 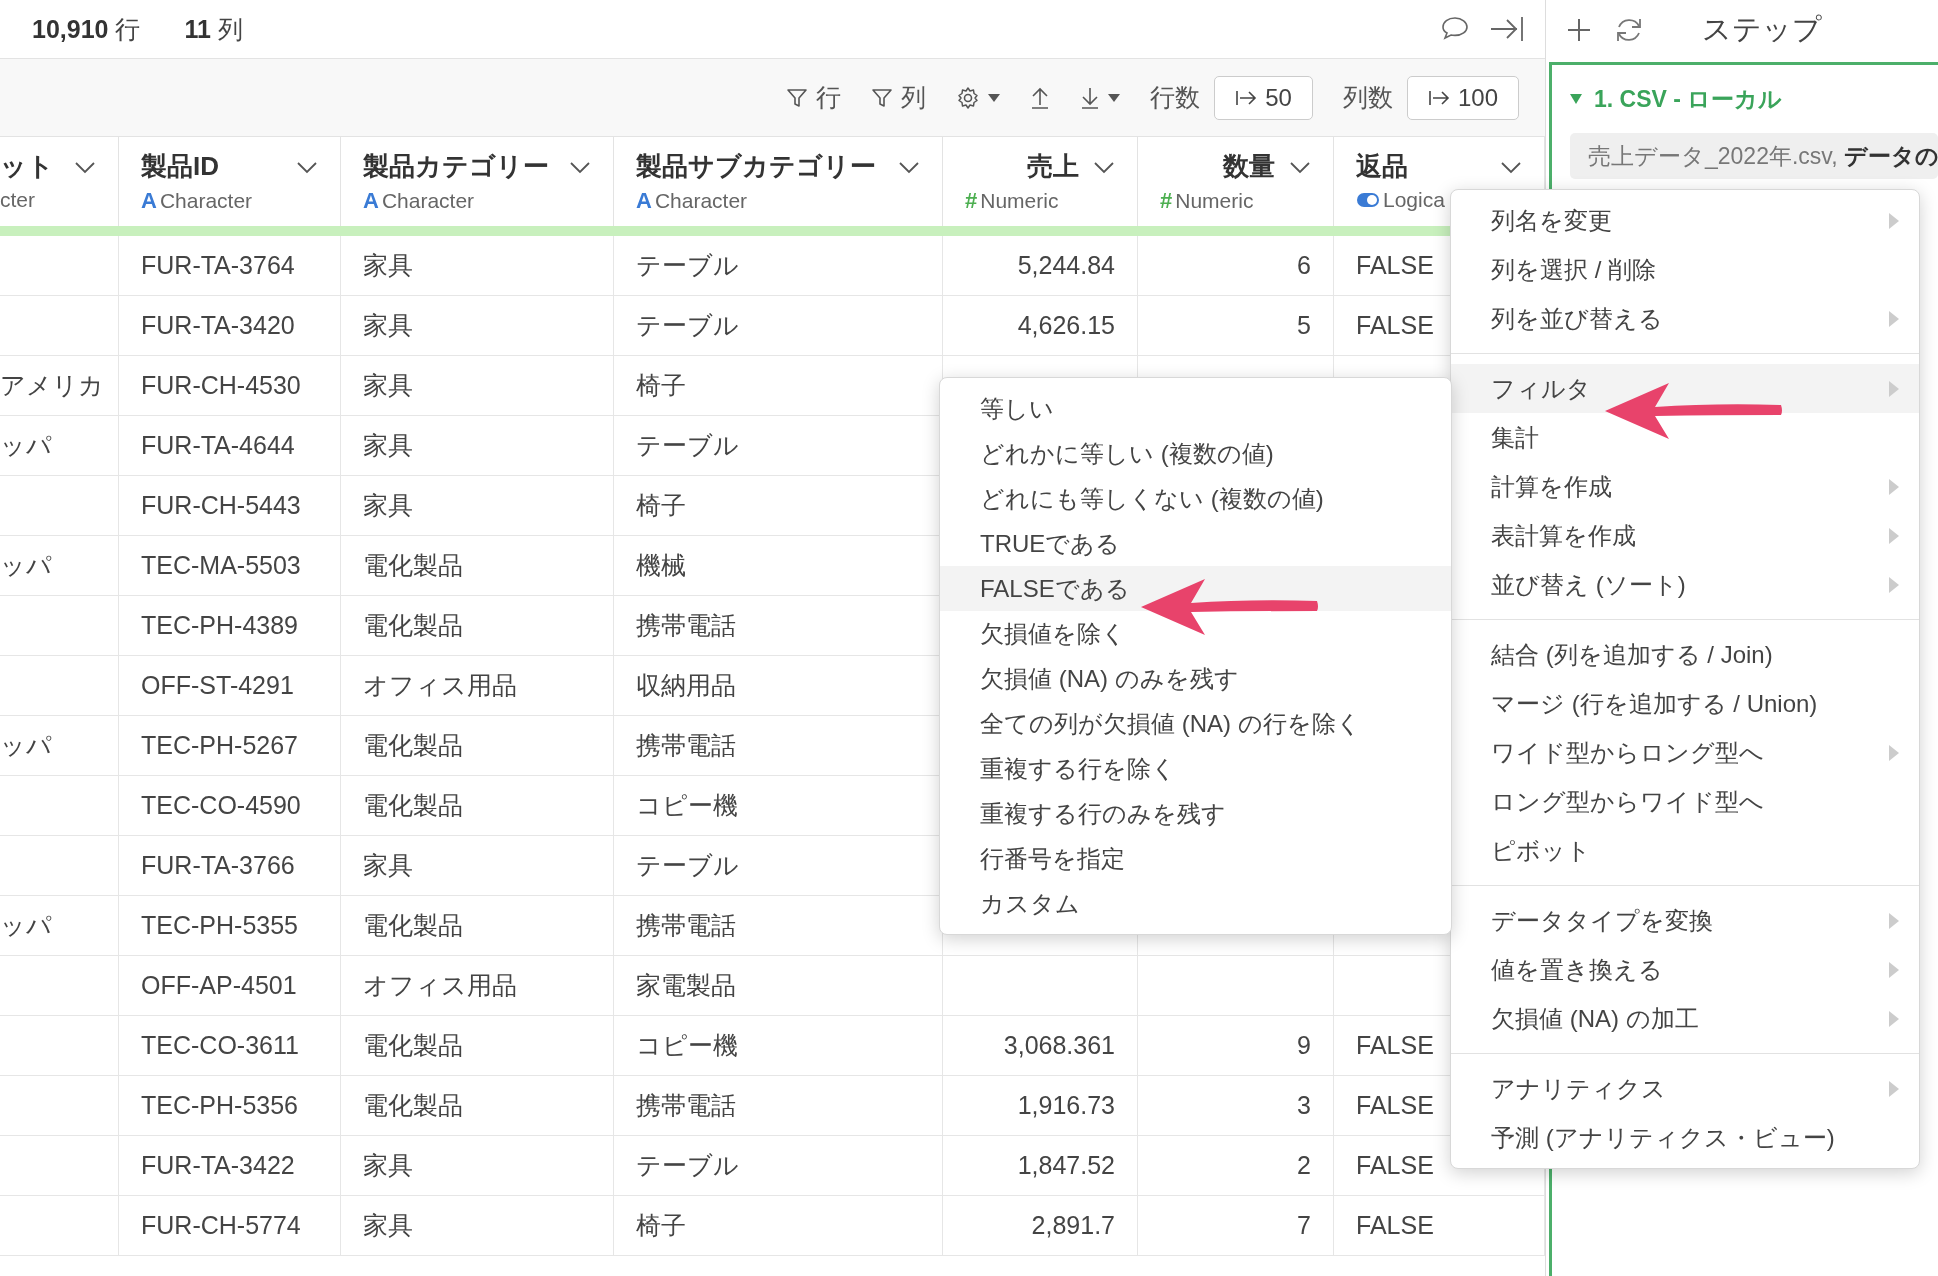 What do you see at coordinates (1263, 97) in the screenshot?
I see `rows-button: 50` at bounding box center [1263, 97].